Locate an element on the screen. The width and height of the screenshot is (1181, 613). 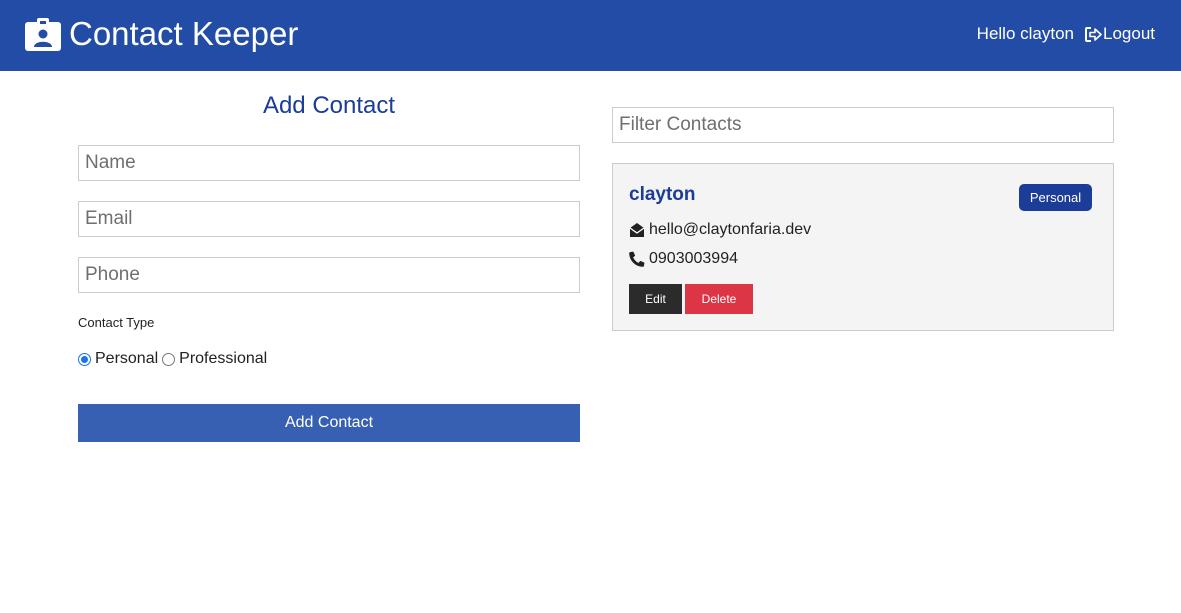
brand: Contact Keeper is located at coordinates (161, 34).